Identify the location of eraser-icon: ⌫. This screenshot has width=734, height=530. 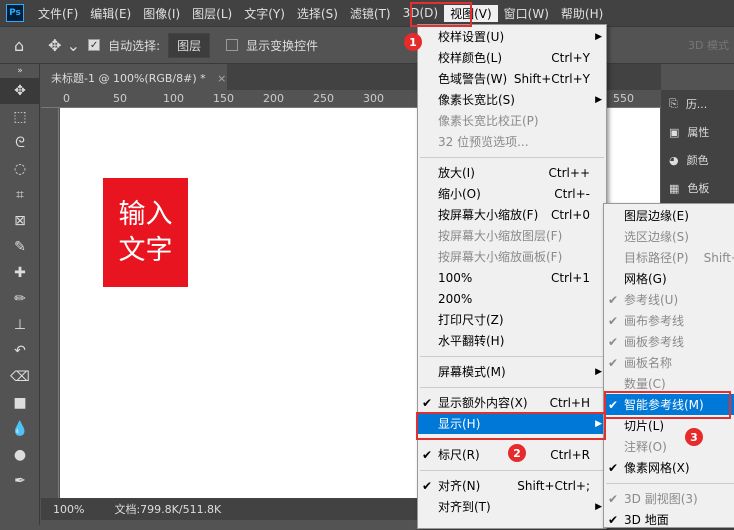
(20, 377).